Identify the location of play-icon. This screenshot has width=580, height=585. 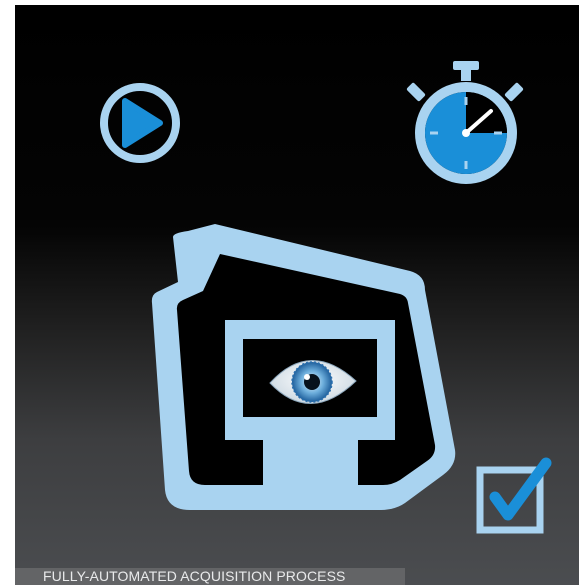
(140, 123).